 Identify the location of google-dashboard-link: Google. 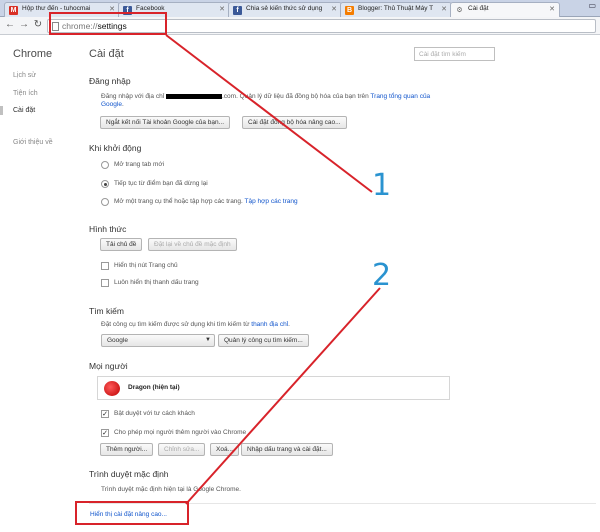
(111, 104).